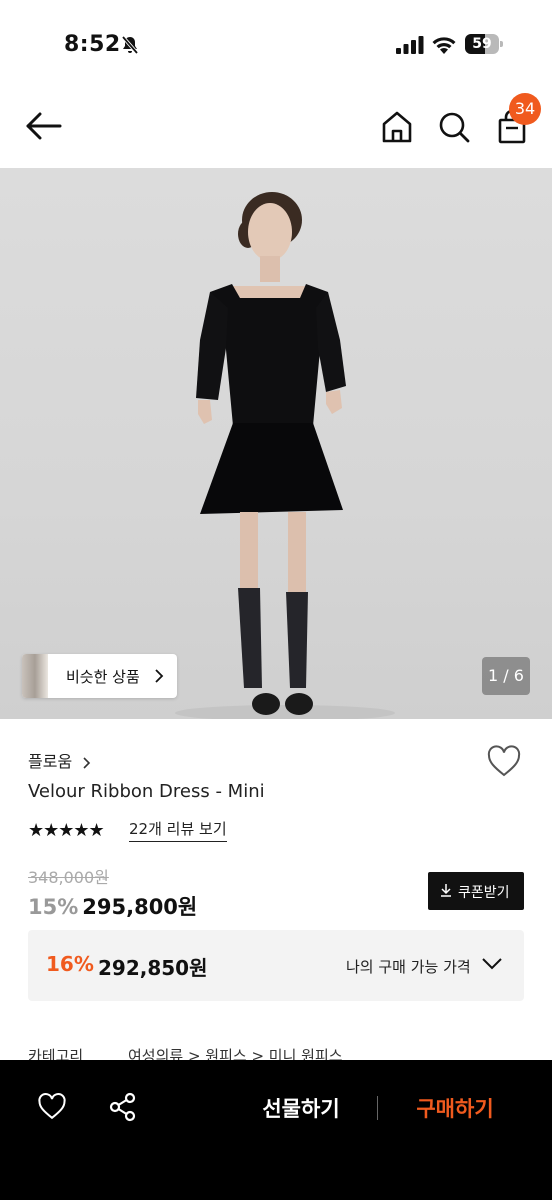 Image resolution: width=552 pixels, height=1200 pixels. What do you see at coordinates (525, 109) in the screenshot?
I see `cart-count-badge: 34` at bounding box center [525, 109].